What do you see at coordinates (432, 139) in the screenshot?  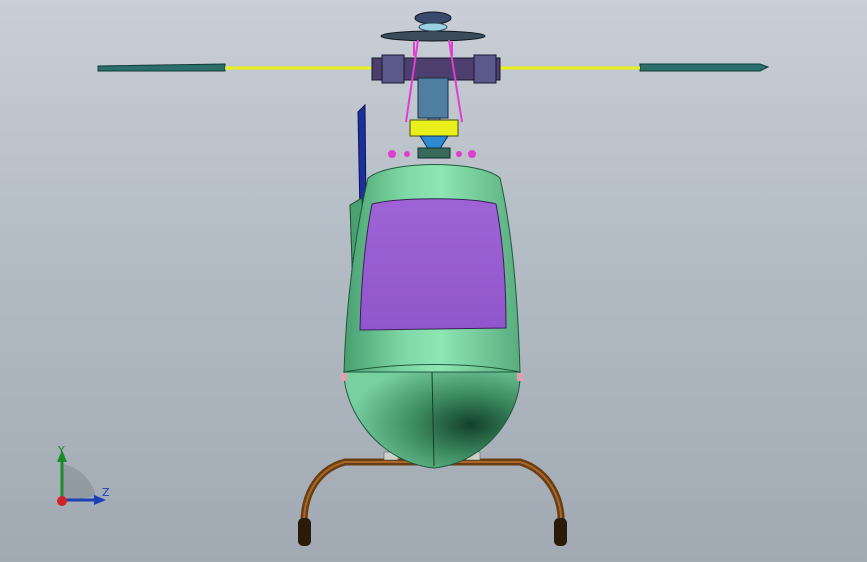 I see `swashplate` at bounding box center [432, 139].